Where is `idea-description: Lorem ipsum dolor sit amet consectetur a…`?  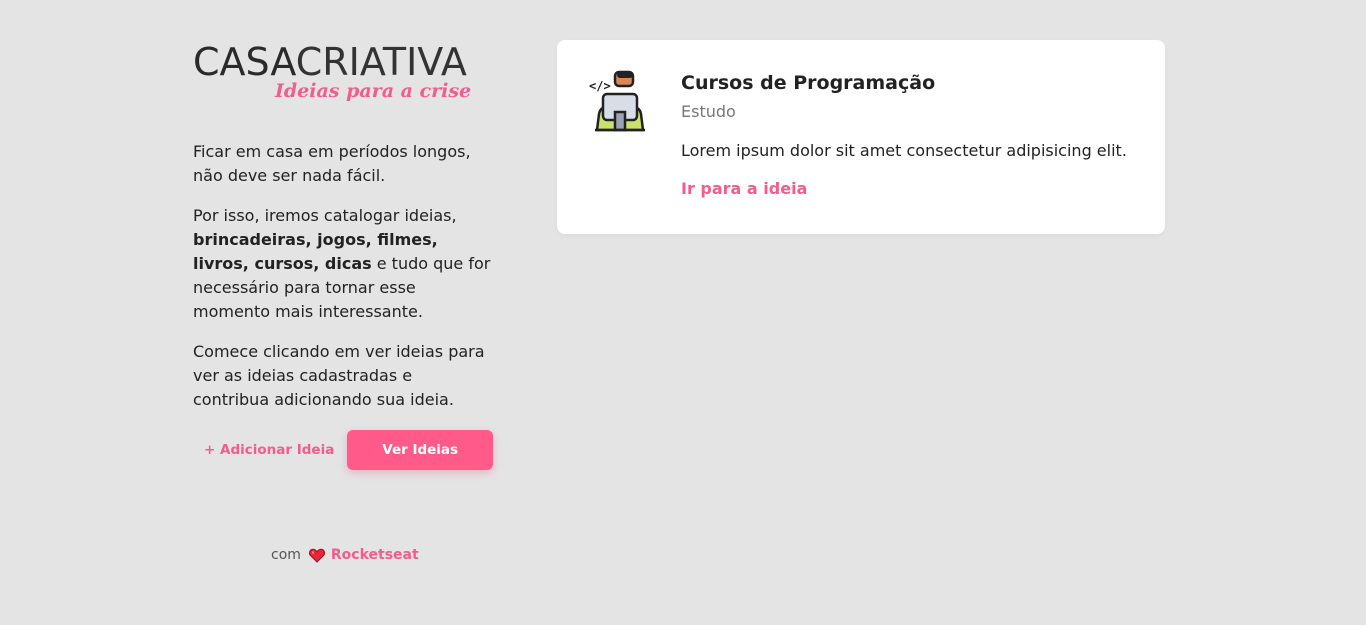
idea-description: Lorem ipsum dolor sit amet consectetur a… is located at coordinates (904, 150).